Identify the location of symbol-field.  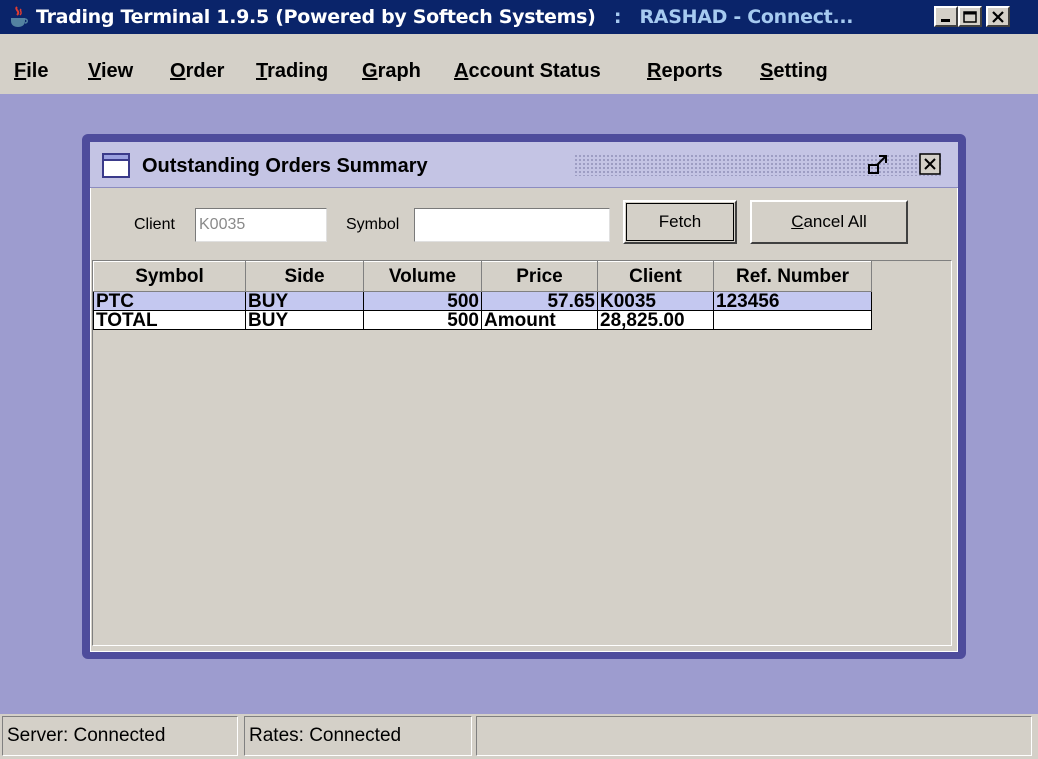
(512, 225).